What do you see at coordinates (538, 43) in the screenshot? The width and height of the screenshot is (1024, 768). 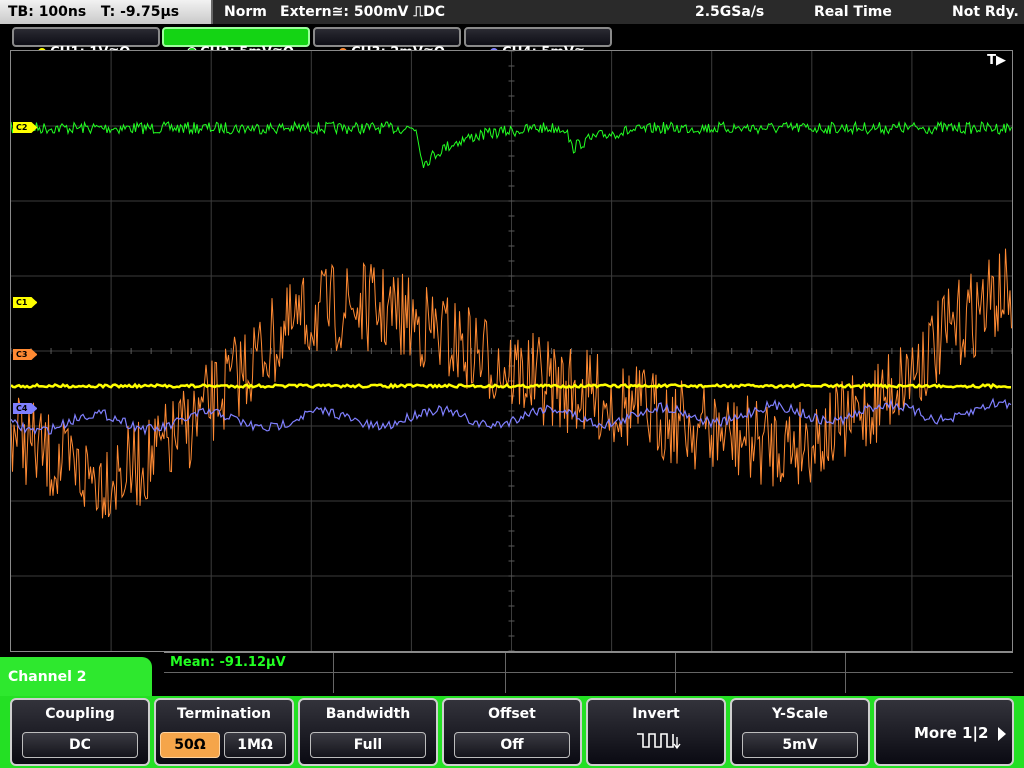 I see `tab-ch4: CH4: 5mV≅` at bounding box center [538, 43].